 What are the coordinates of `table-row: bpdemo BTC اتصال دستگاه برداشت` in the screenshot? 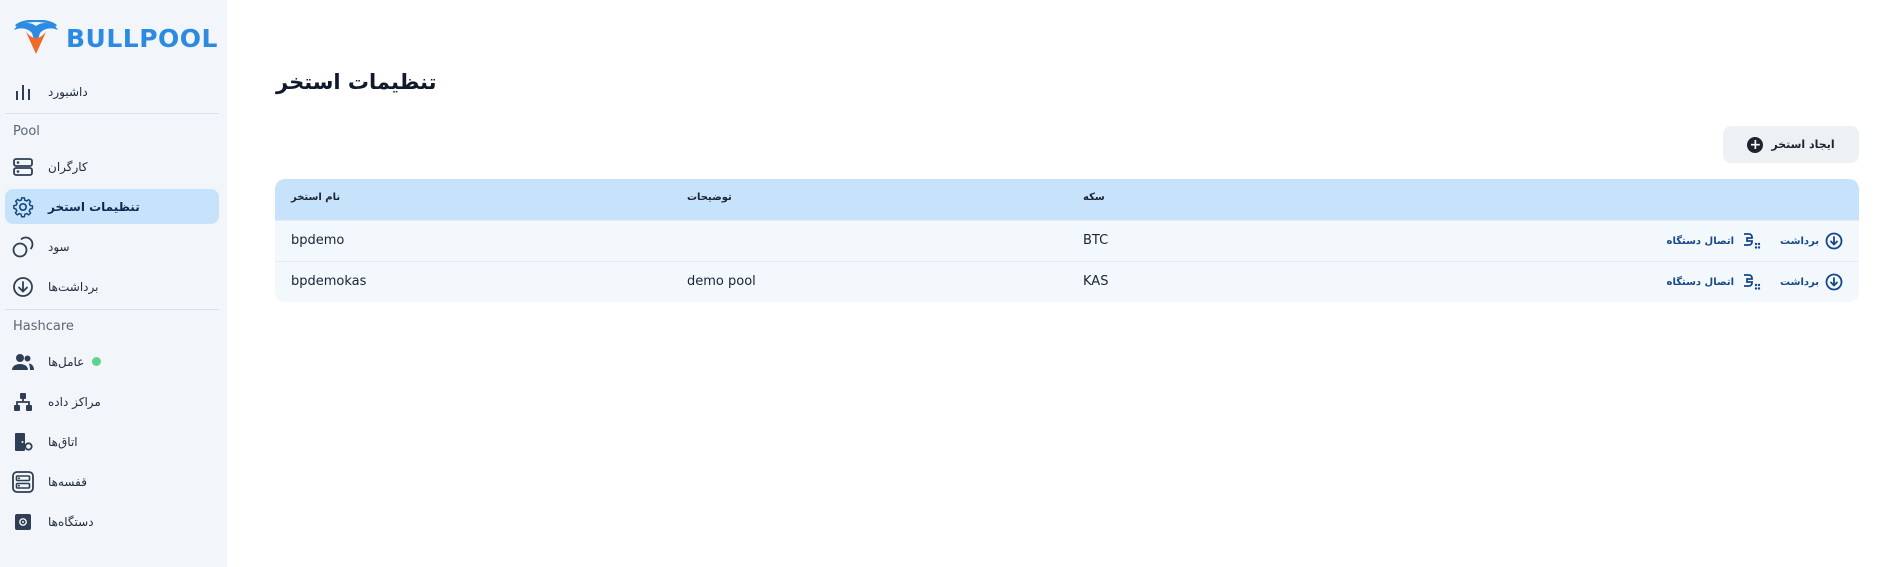 It's located at (1067, 240).